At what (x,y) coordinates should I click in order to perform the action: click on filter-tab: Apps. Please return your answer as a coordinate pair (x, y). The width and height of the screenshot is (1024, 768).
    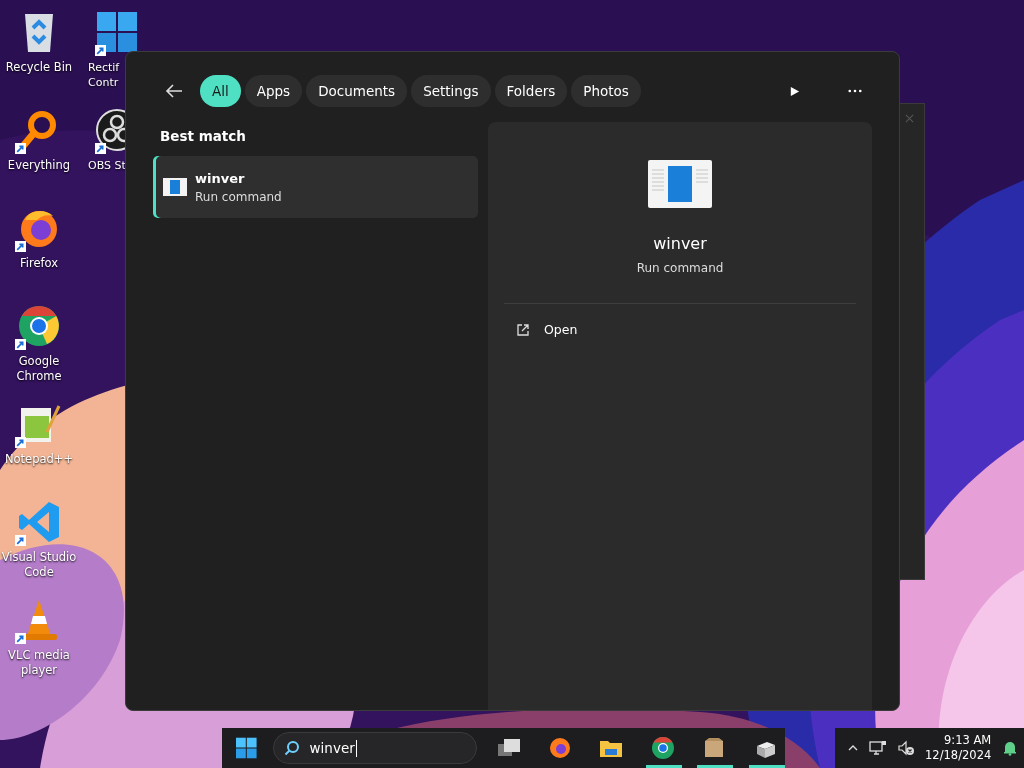
    Looking at the image, I should click on (273, 91).